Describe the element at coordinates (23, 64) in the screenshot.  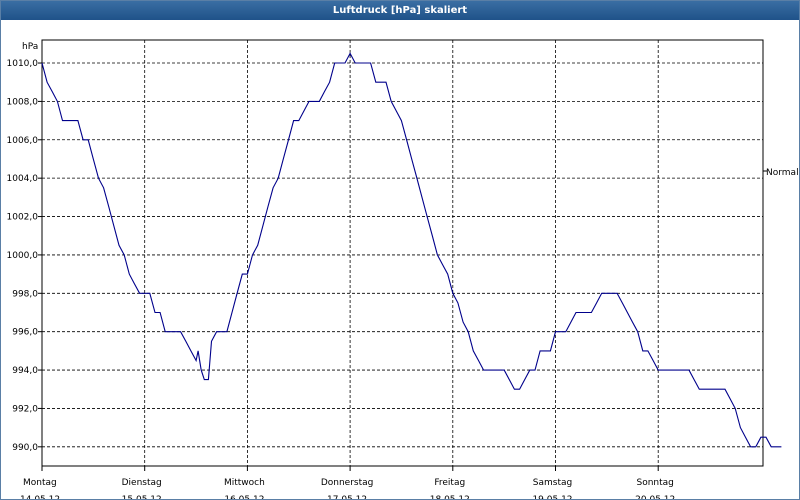
I see `y-tick-label: 1010,0` at that location.